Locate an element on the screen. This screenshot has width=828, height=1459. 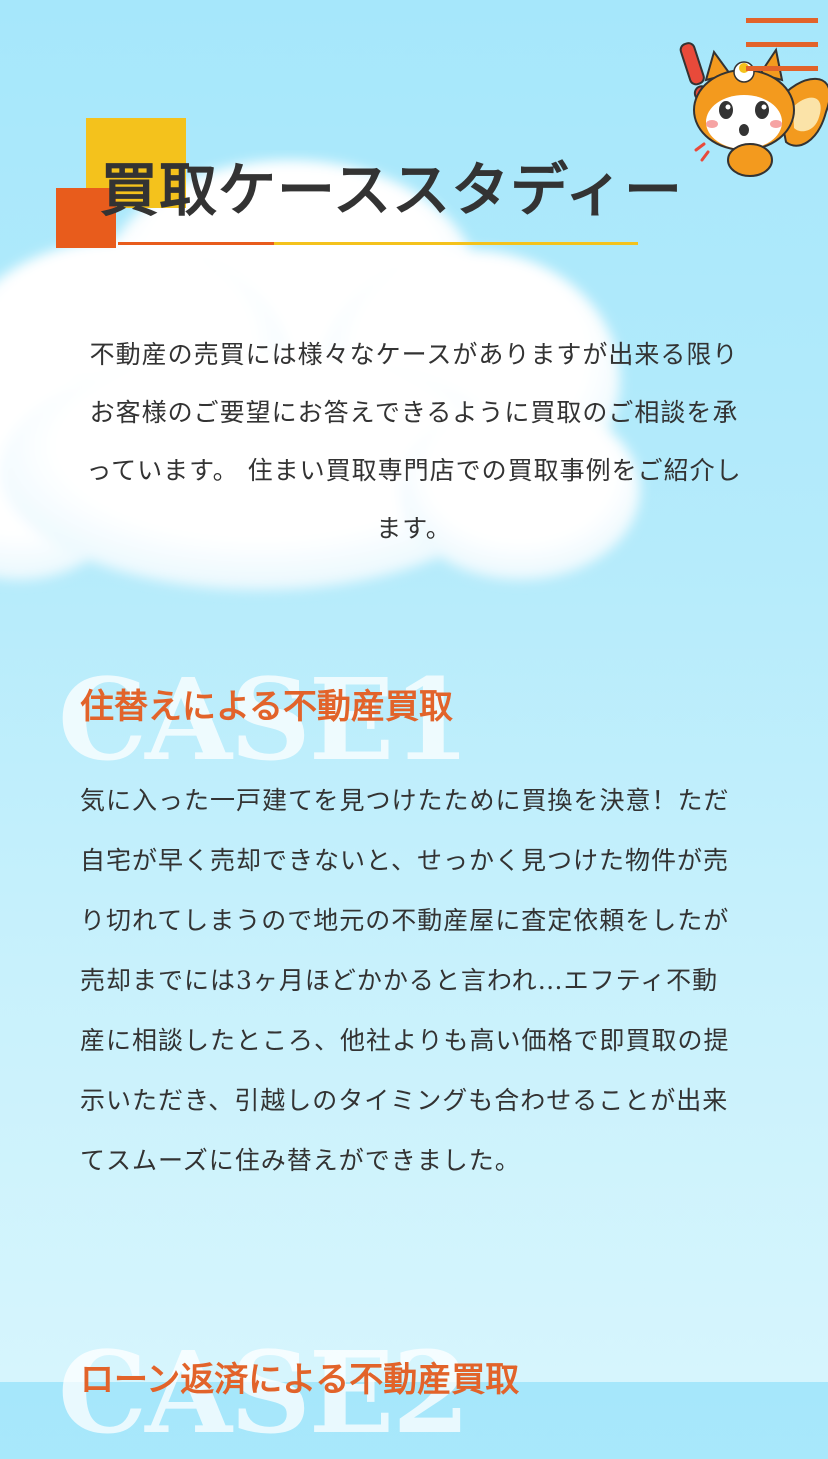
hamburger-icon-bar-bottom is located at coordinates (782, 68).